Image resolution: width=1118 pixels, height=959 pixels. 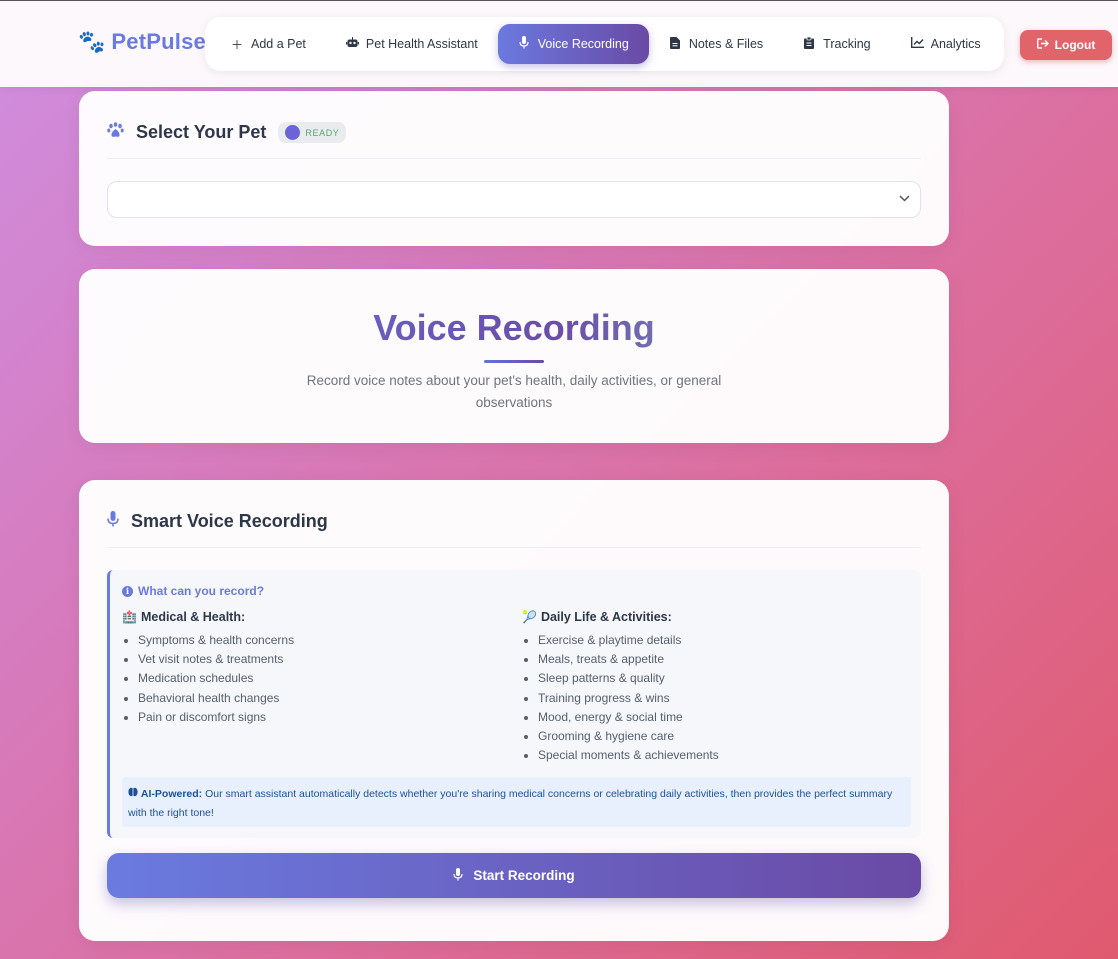 What do you see at coordinates (725, 640) in the screenshot?
I see `list-item: Exercise & playtime details` at bounding box center [725, 640].